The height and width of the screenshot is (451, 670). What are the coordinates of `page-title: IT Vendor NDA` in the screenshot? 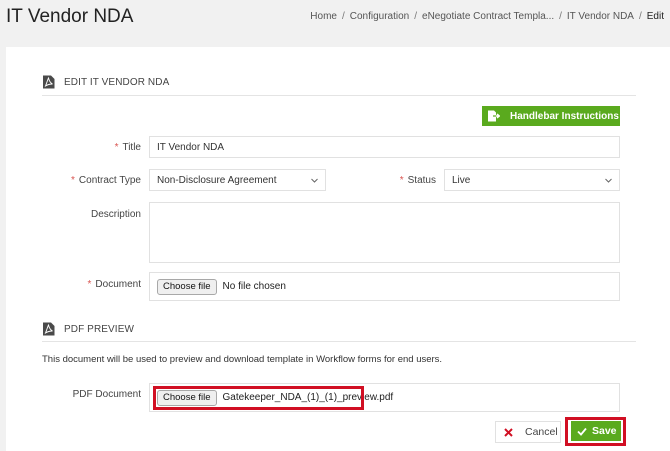 It's located at (70, 16).